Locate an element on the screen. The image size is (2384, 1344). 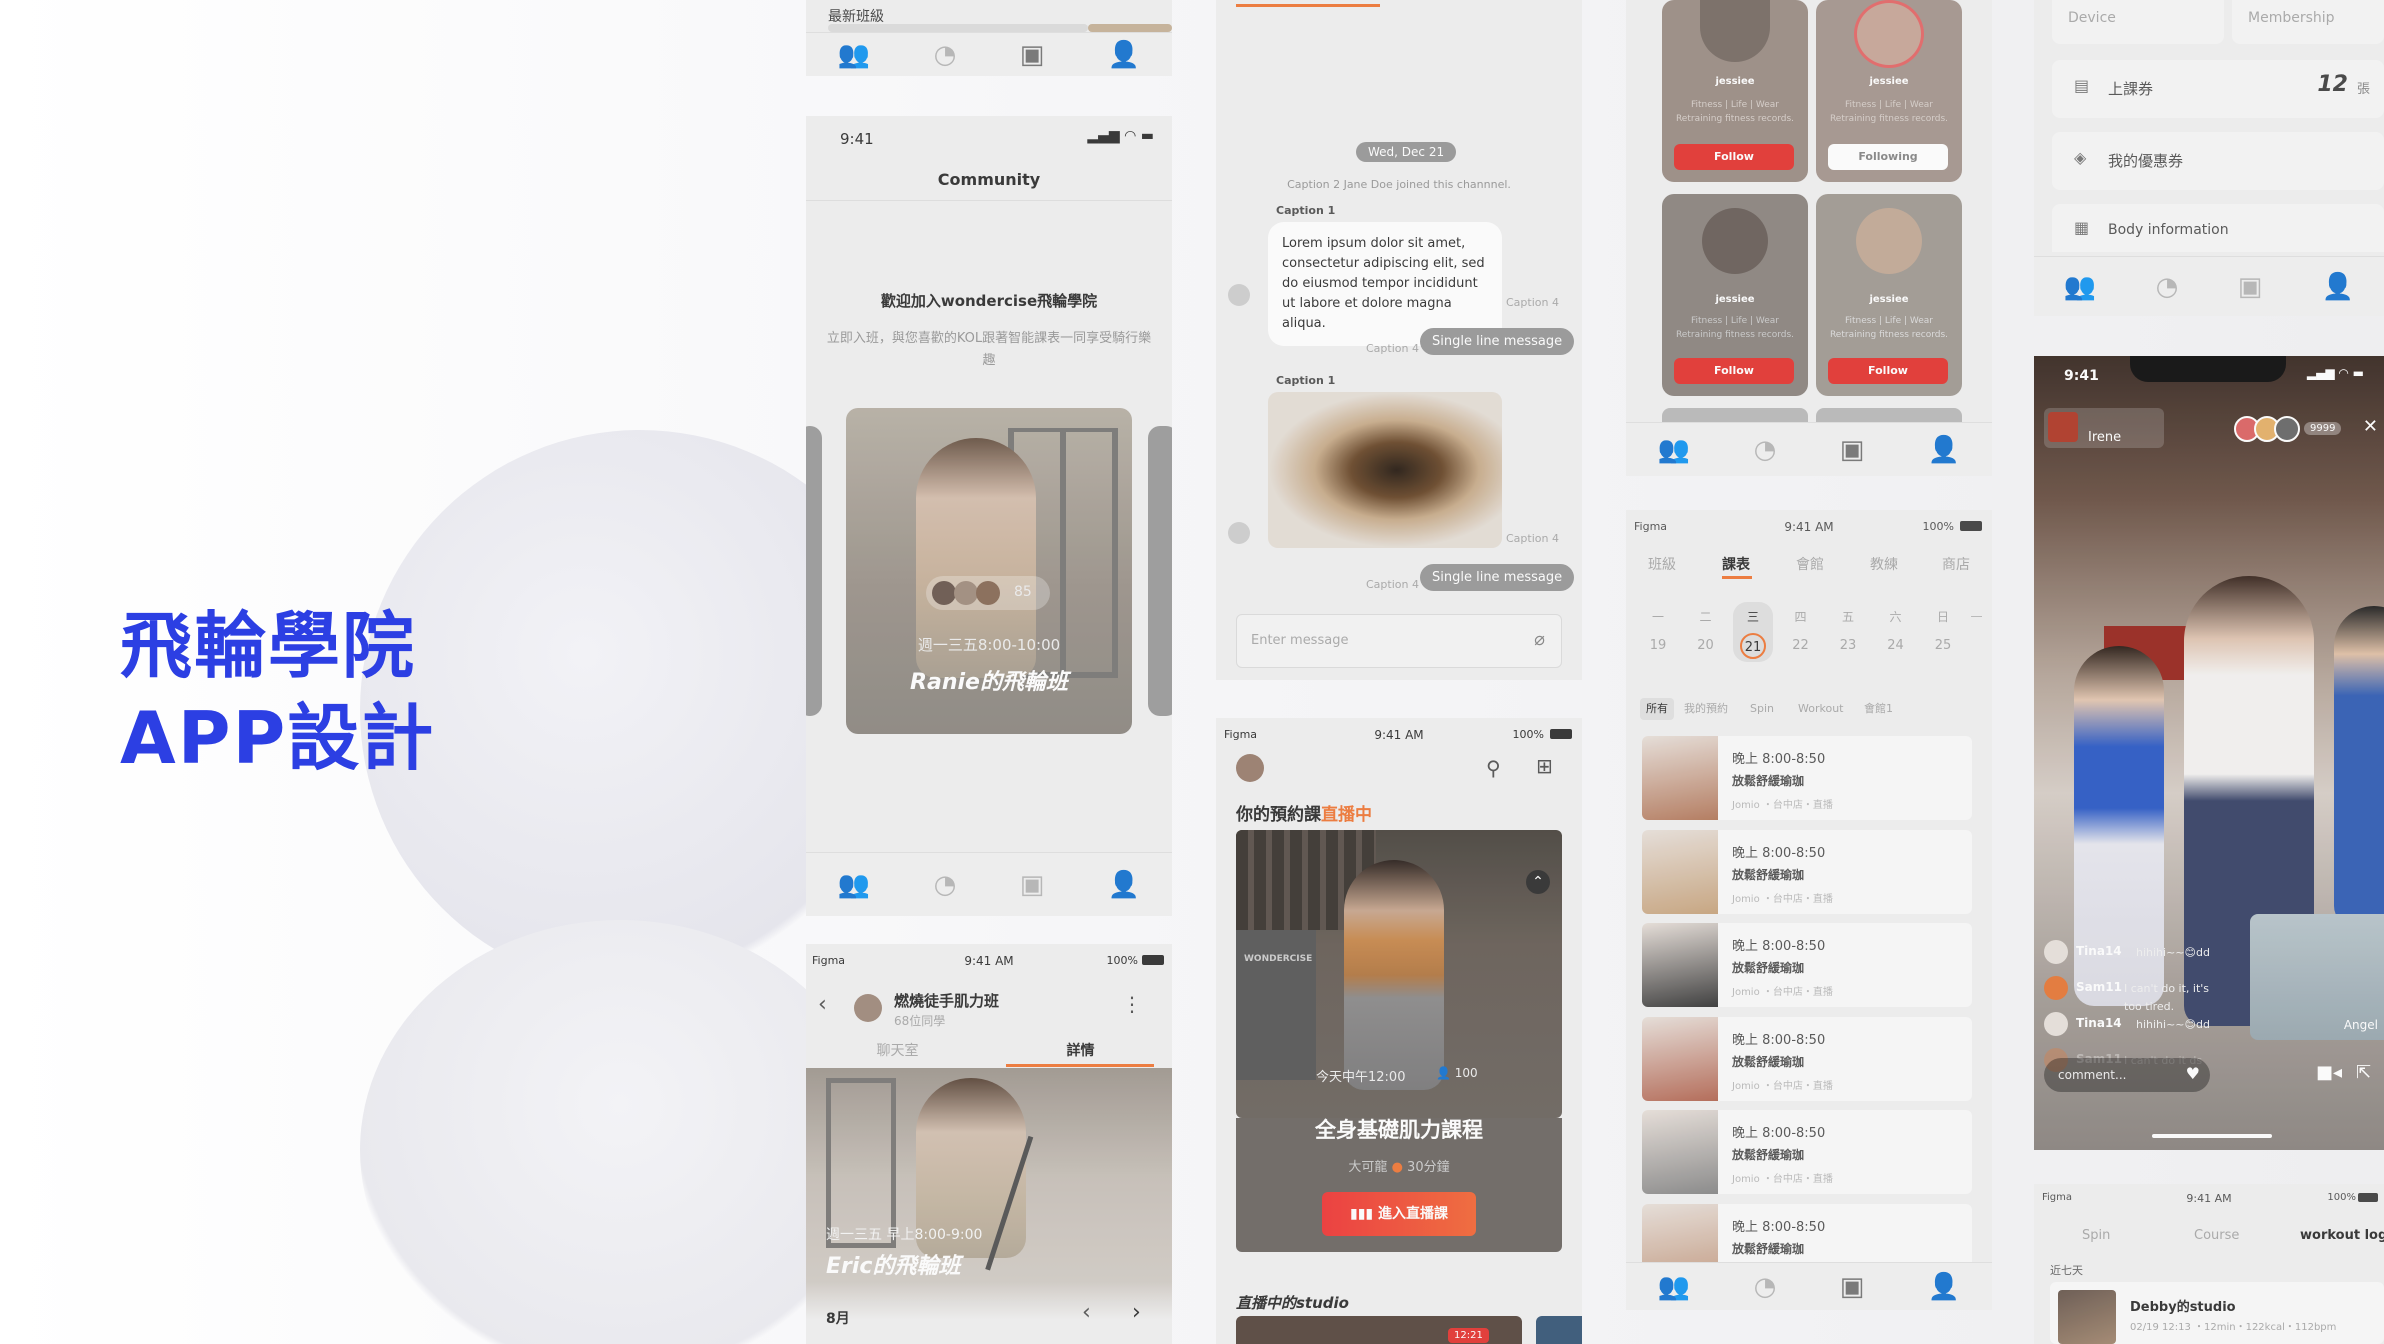
close-icon: ✕ is located at coordinates (2370, 426).